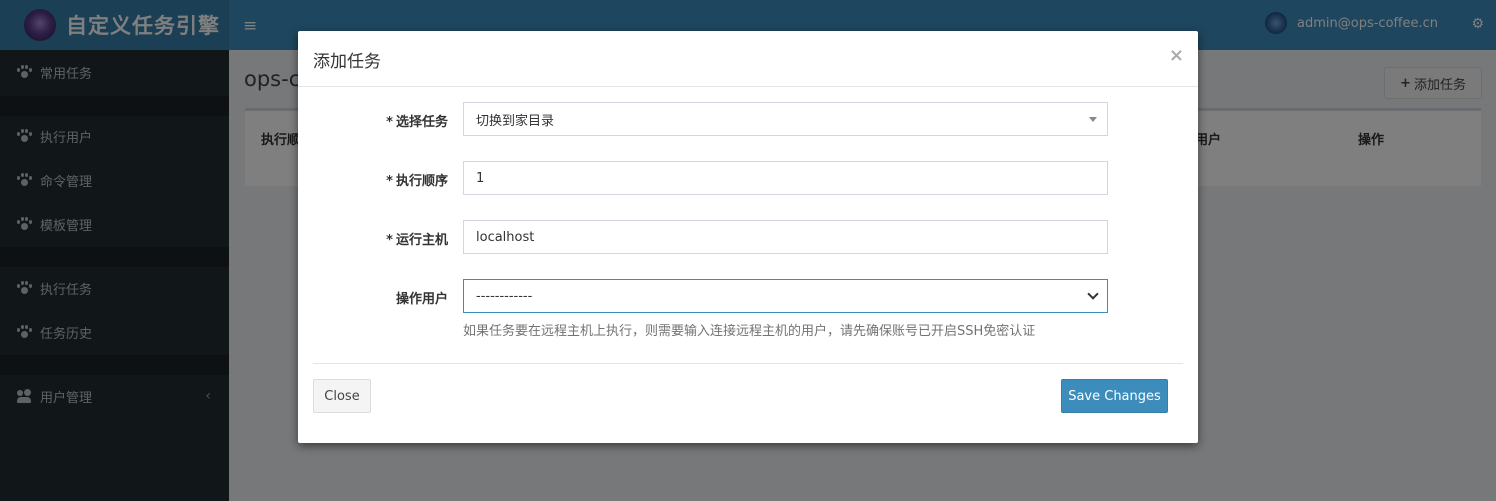 The image size is (1496, 501). Describe the element at coordinates (480, 178) in the screenshot. I see `order-input-value: 1` at that location.